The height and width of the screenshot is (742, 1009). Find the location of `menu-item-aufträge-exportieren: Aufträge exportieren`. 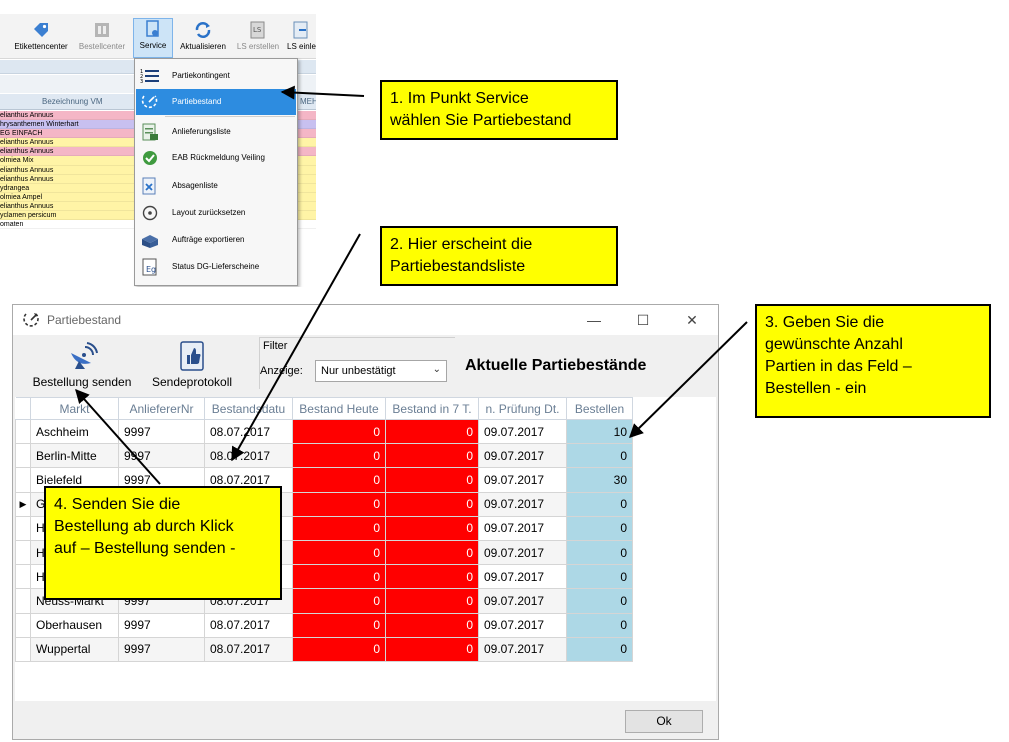

menu-item-aufträge-exportieren: Aufträge exportieren is located at coordinates (216, 240).